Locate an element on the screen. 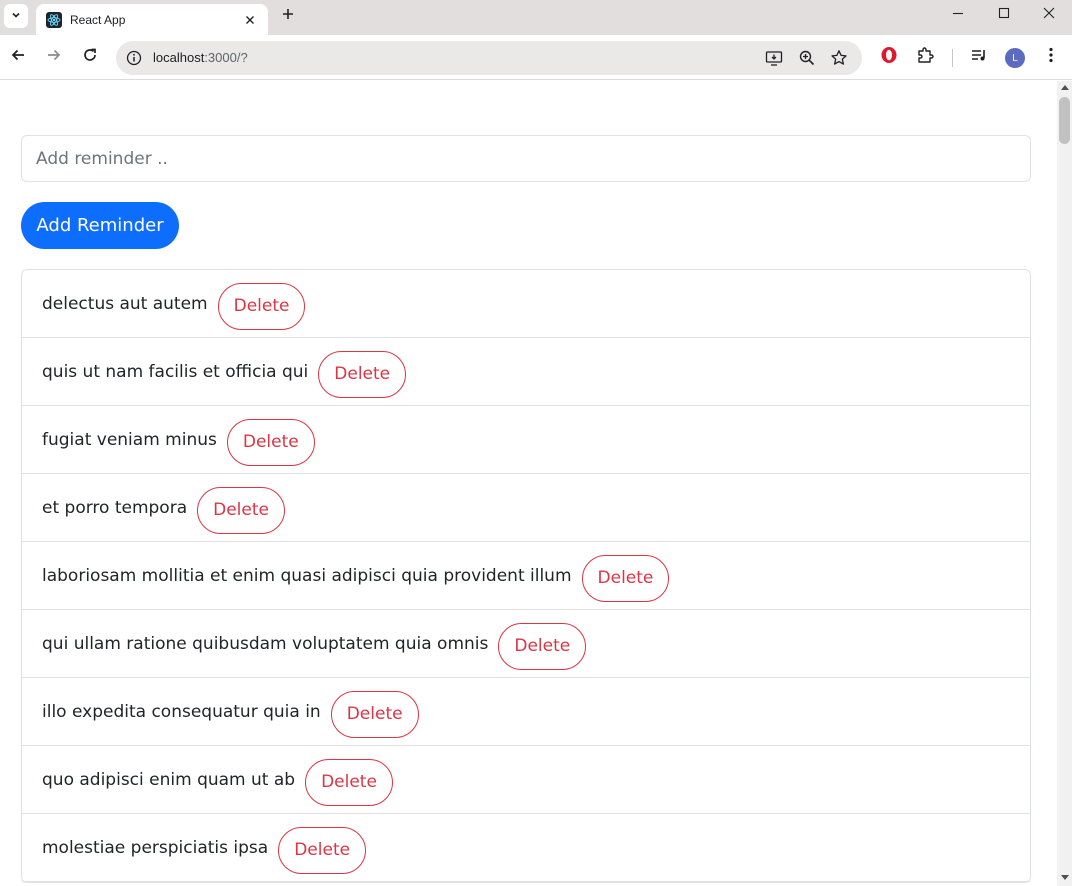  media-control-button is located at coordinates (979, 57).